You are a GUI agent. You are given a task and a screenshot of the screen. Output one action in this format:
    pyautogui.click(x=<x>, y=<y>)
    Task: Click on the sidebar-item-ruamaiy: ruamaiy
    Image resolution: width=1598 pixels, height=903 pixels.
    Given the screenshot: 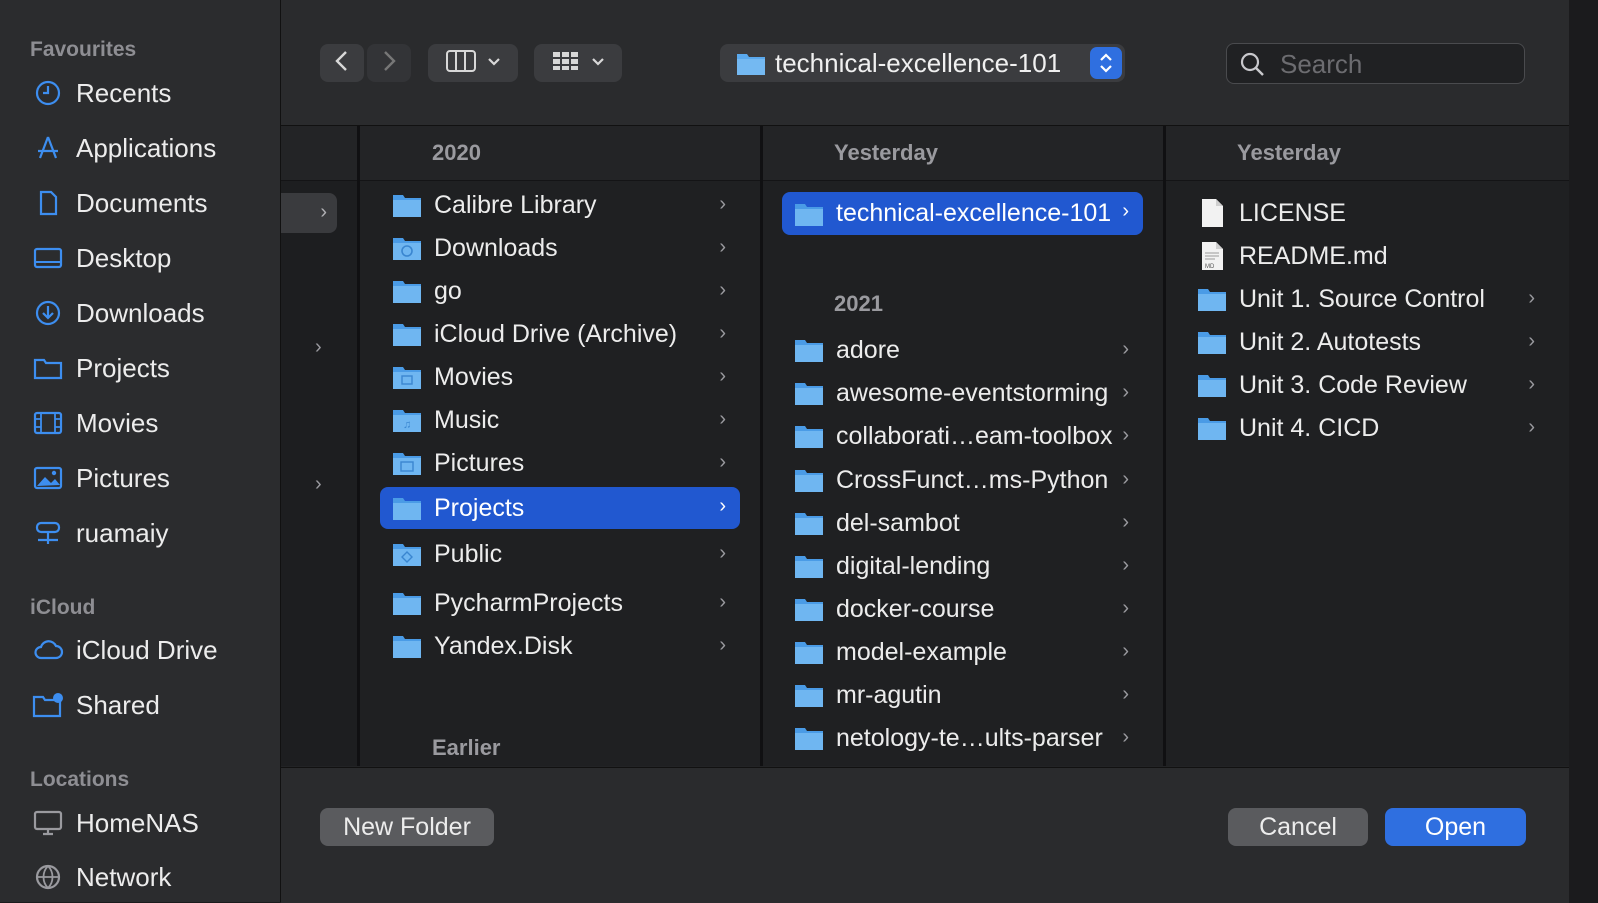 What is the action you would take?
    pyautogui.click(x=140, y=533)
    